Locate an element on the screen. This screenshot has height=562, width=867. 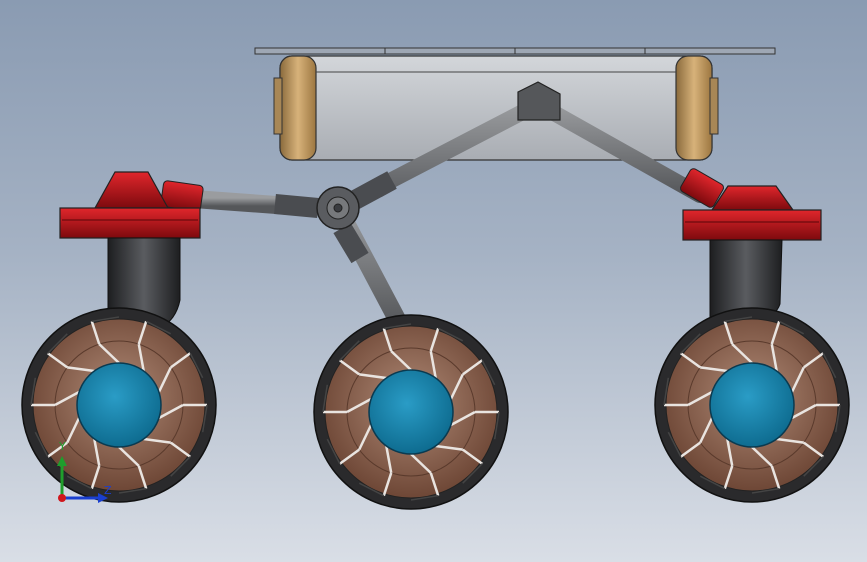
solar-panel is located at coordinates (515, 51).